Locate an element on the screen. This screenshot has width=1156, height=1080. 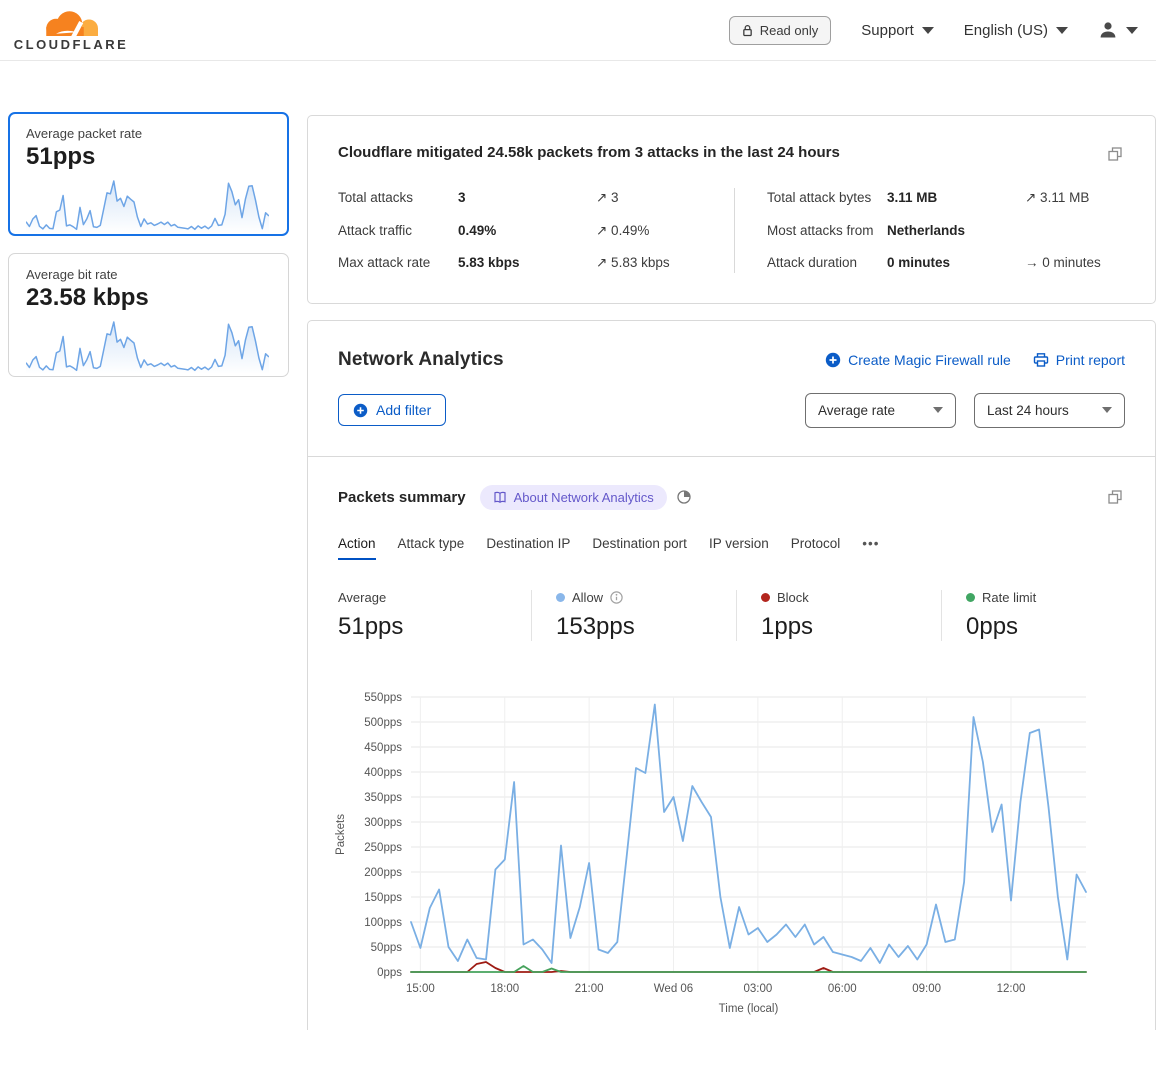
stat-row-total-attack-bytes: Total attack bytes 3.11 MB ↗ 3.11 MB is located at coordinates (946, 198).